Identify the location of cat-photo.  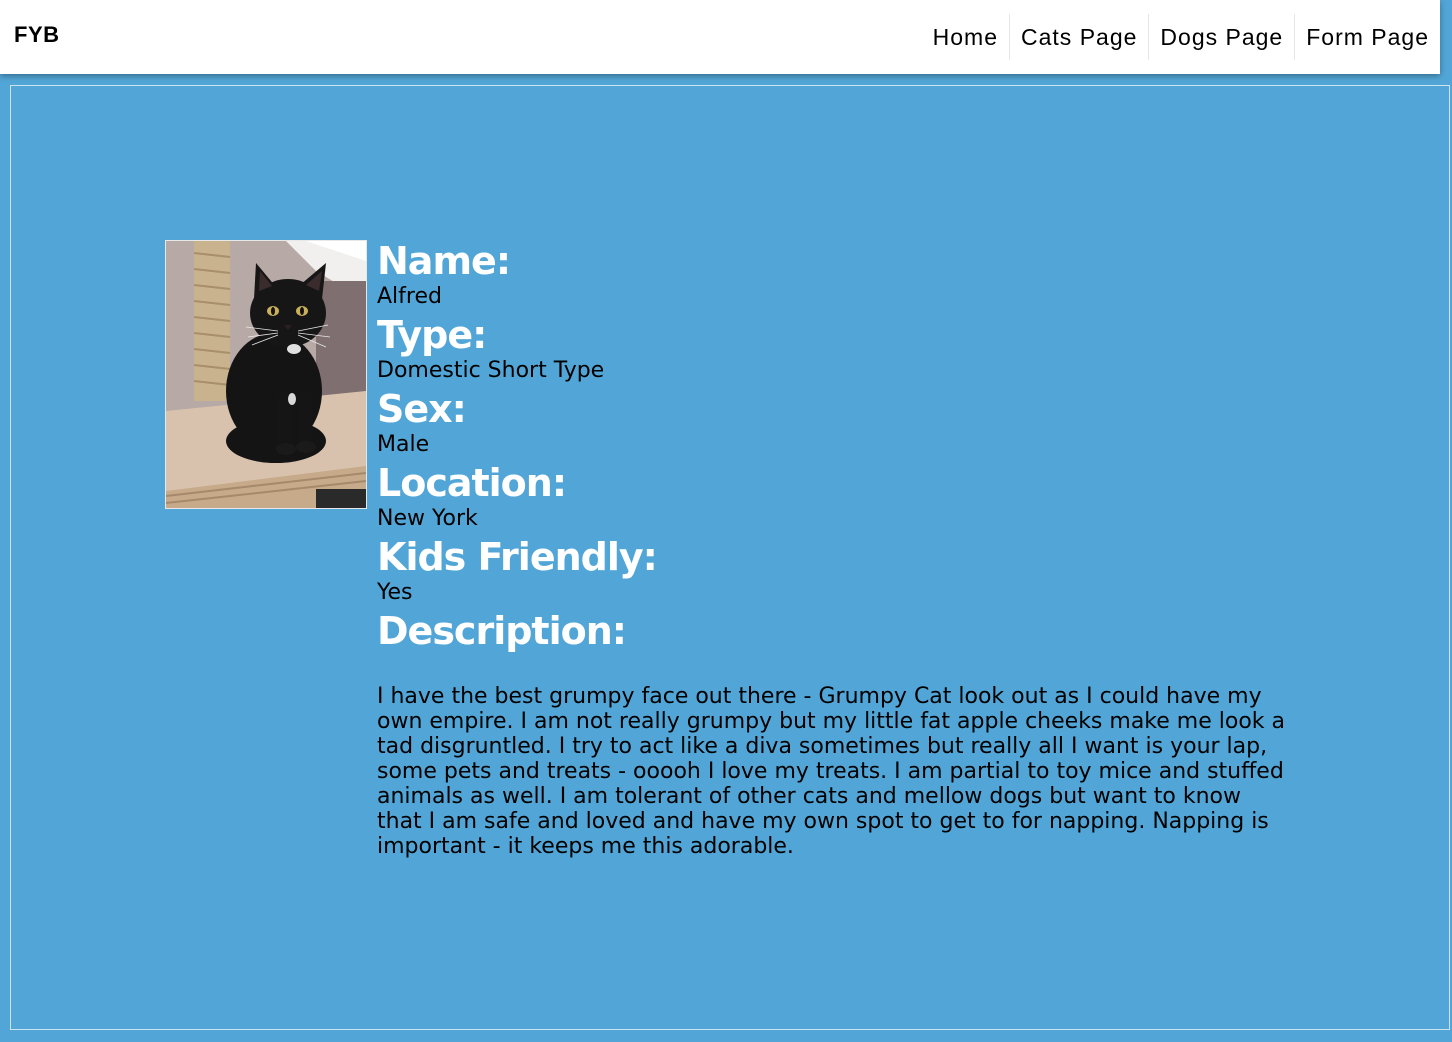
(266, 374).